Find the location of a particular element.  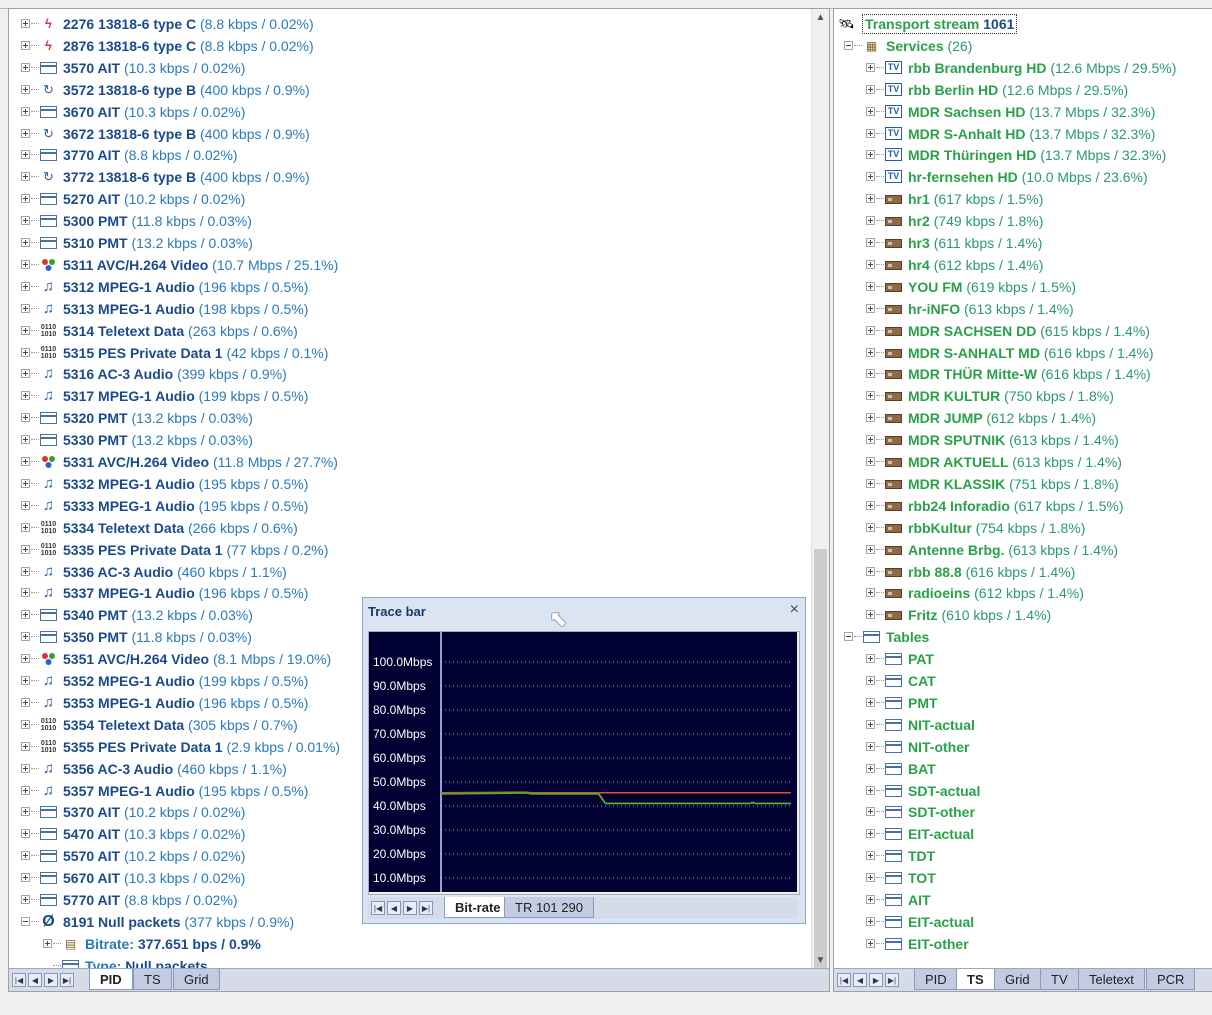

tab-teletext: Teletext is located at coordinates (1111, 979).